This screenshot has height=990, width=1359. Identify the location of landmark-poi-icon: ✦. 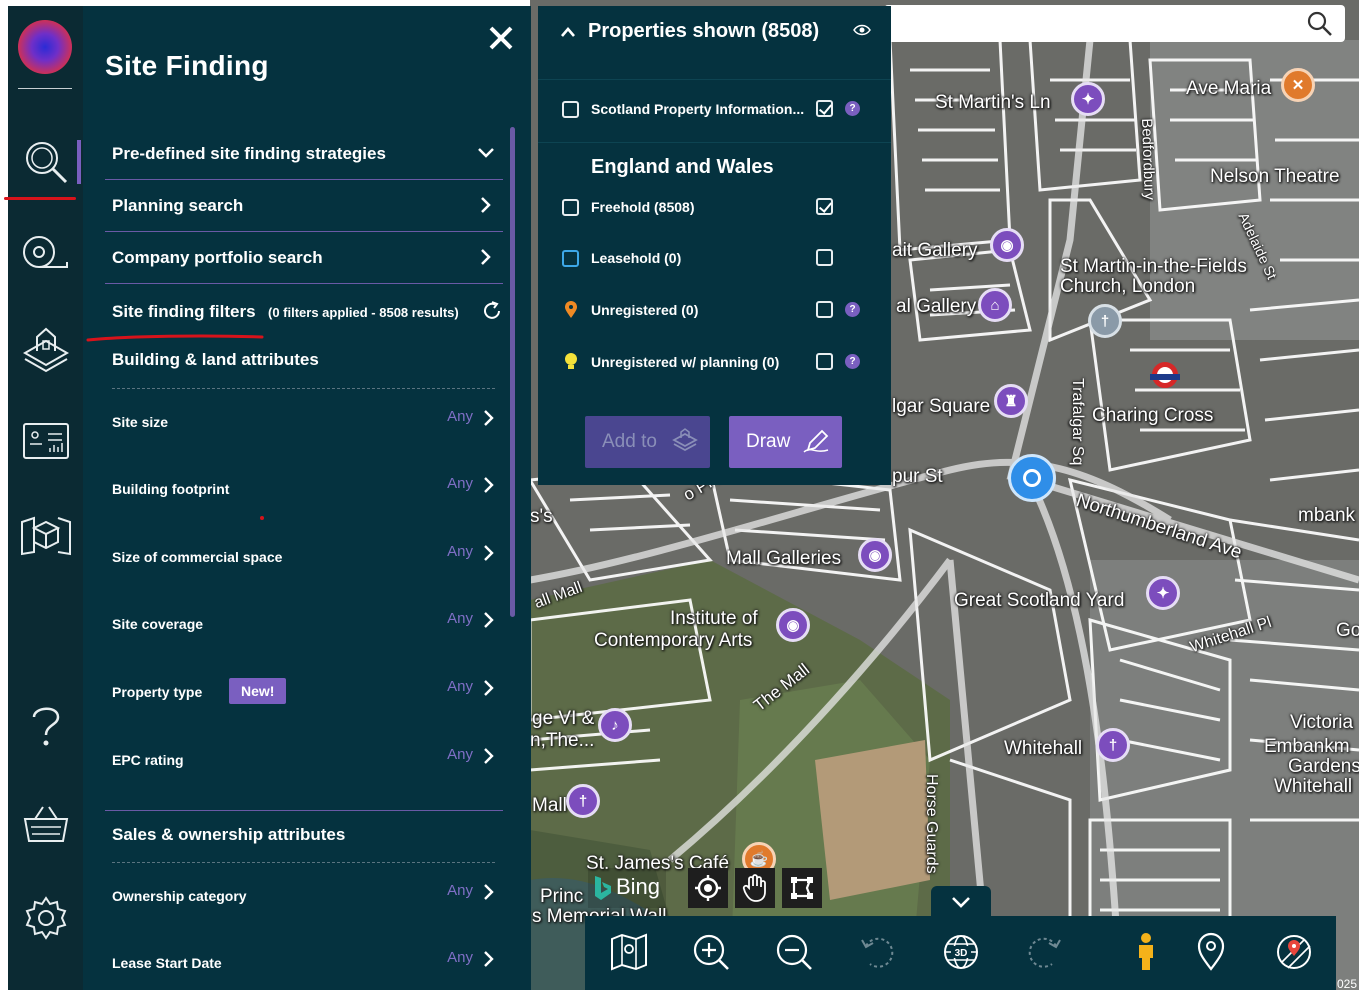
(1163, 593).